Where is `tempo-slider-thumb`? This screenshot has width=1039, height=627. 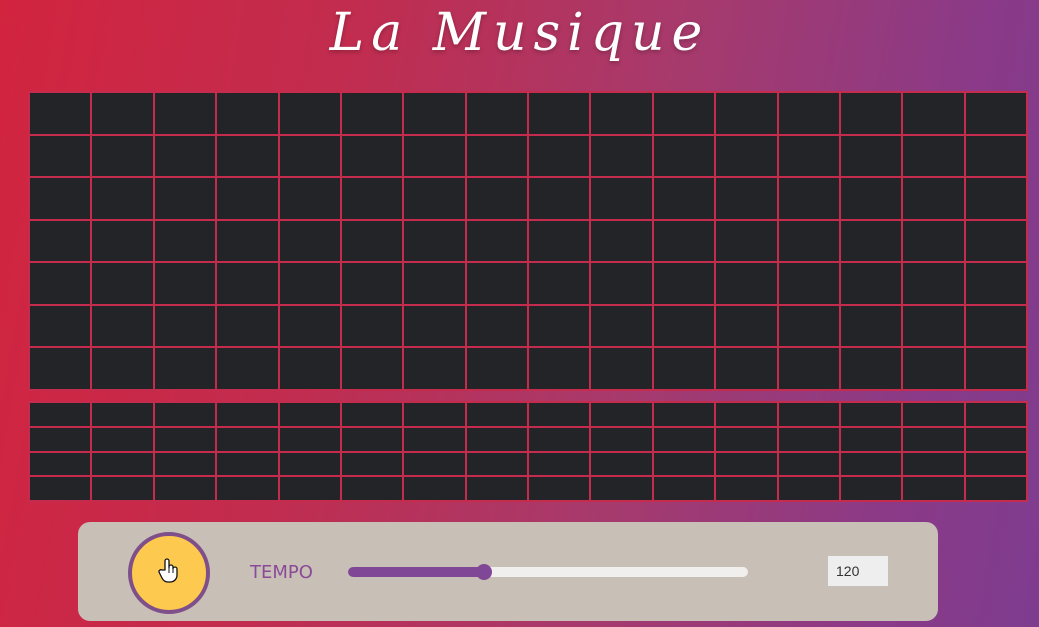
tempo-slider-thumb is located at coordinates (484, 572).